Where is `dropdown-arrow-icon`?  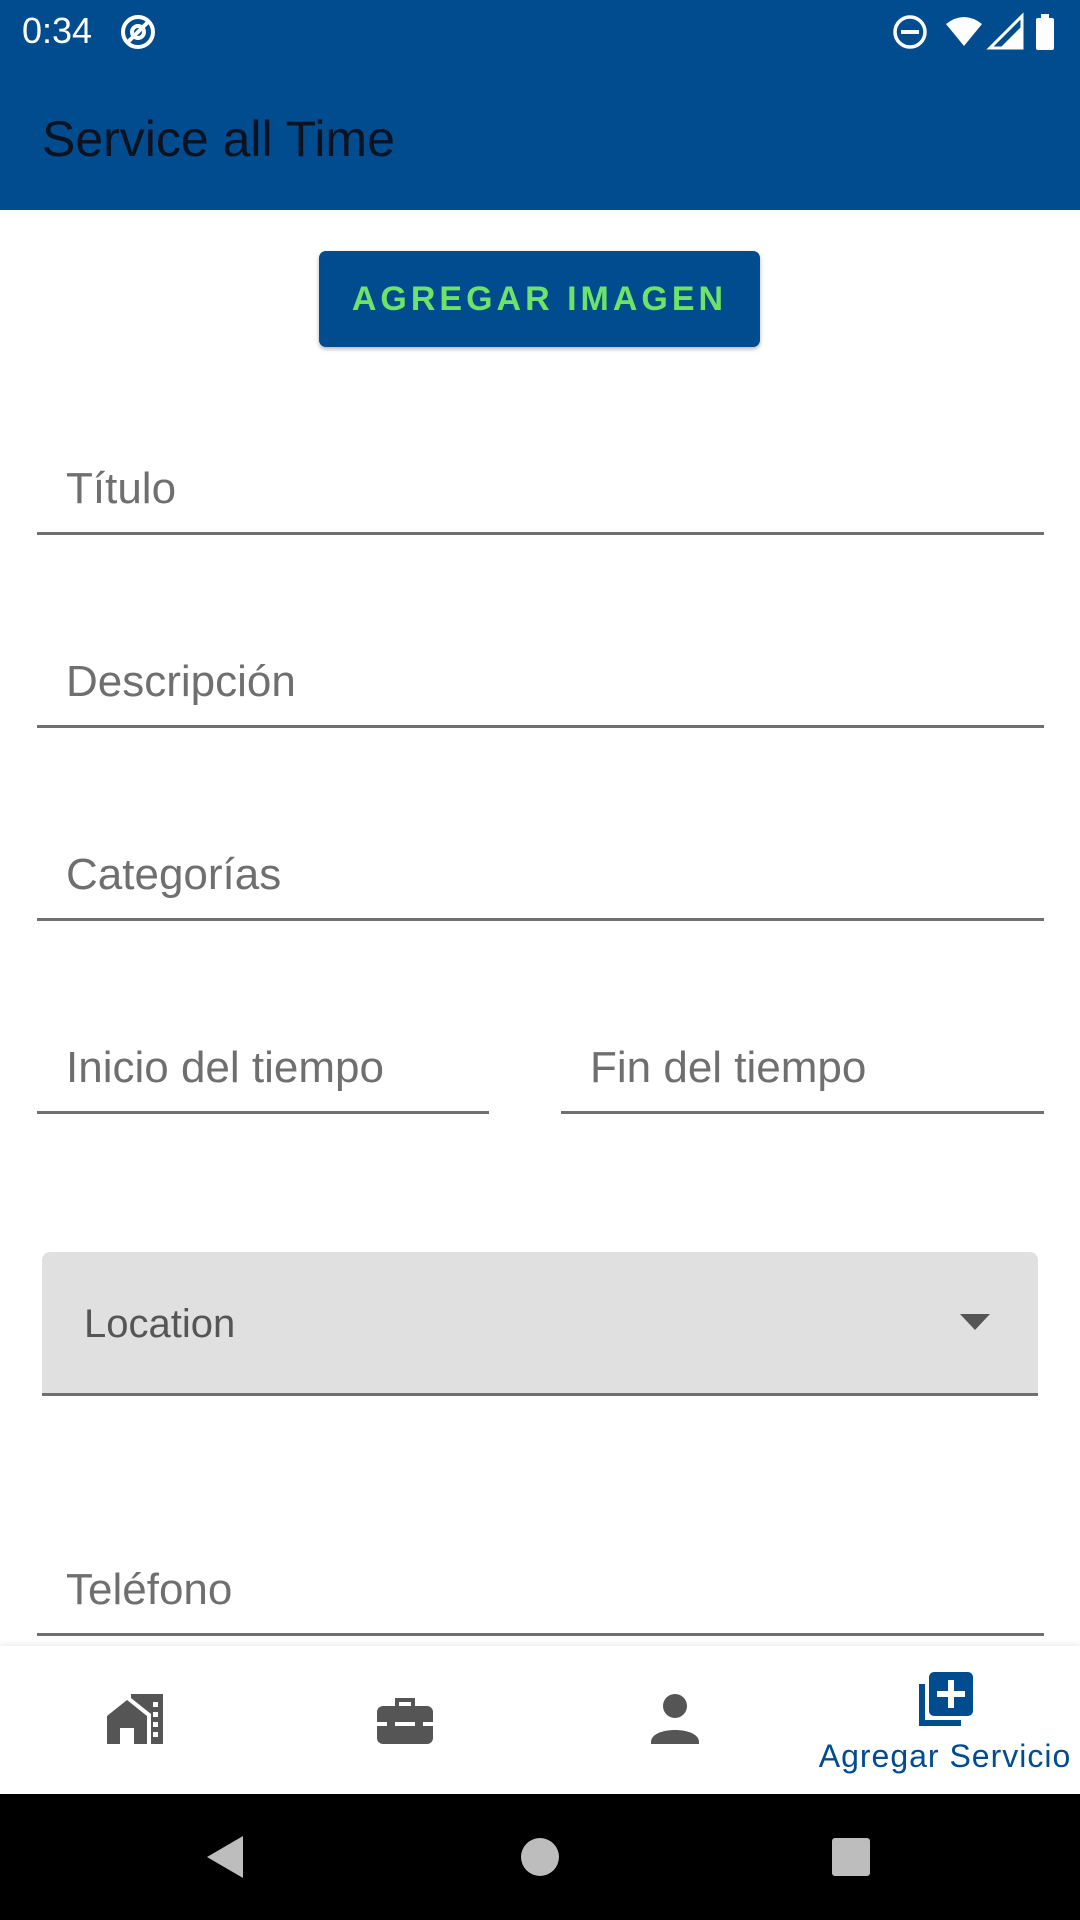
dropdown-arrow-icon is located at coordinates (975, 1323).